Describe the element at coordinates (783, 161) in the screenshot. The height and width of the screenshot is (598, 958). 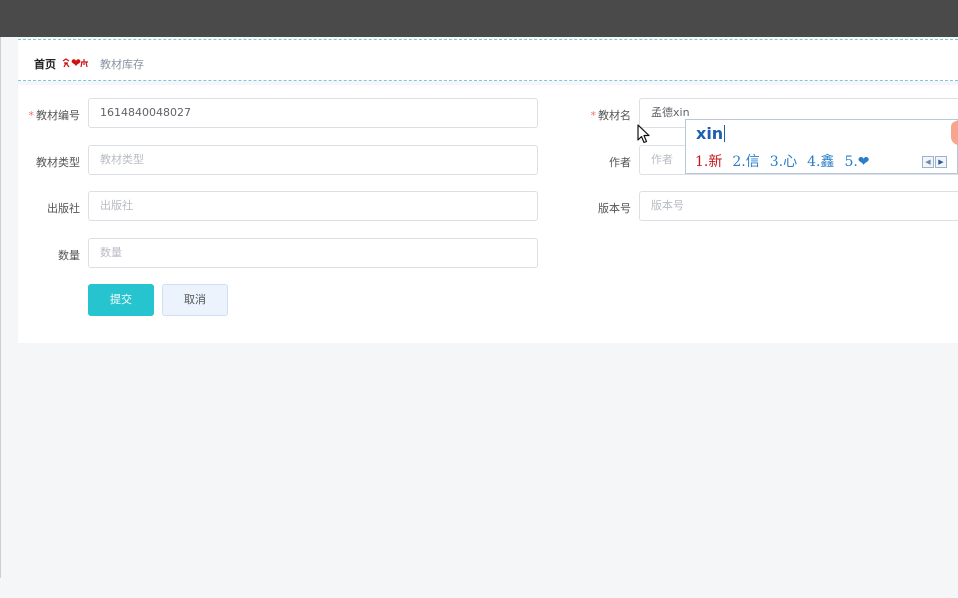
I see `ime-candidate: 3.心` at that location.